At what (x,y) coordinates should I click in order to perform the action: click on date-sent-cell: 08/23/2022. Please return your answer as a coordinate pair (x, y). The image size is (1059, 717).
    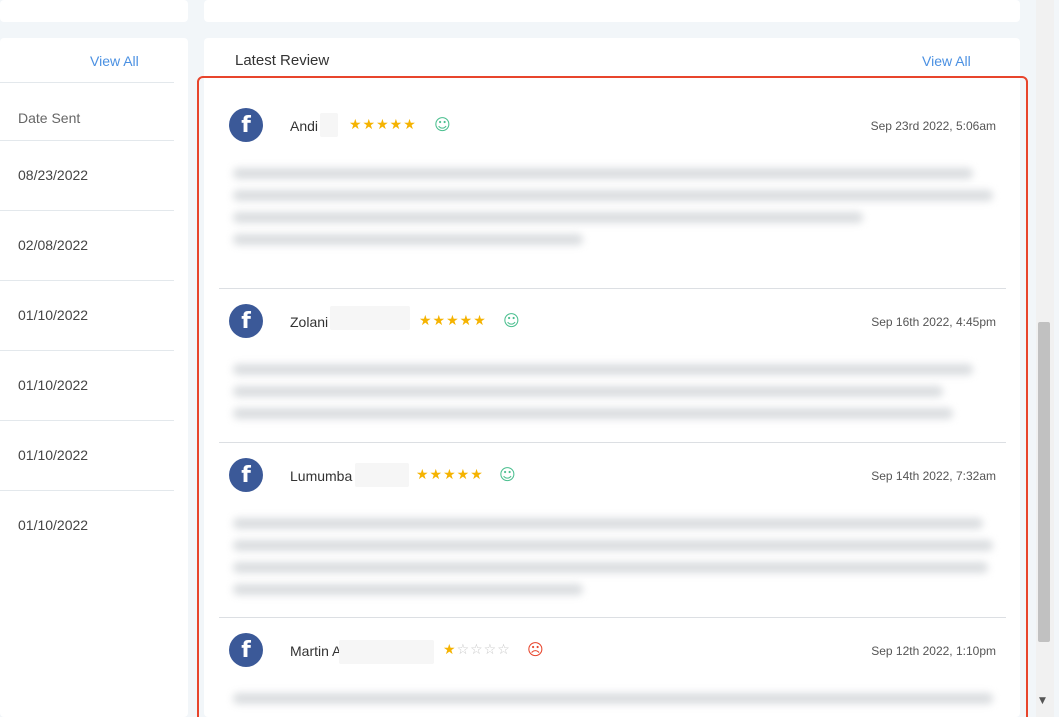
    Looking at the image, I should click on (53, 175).